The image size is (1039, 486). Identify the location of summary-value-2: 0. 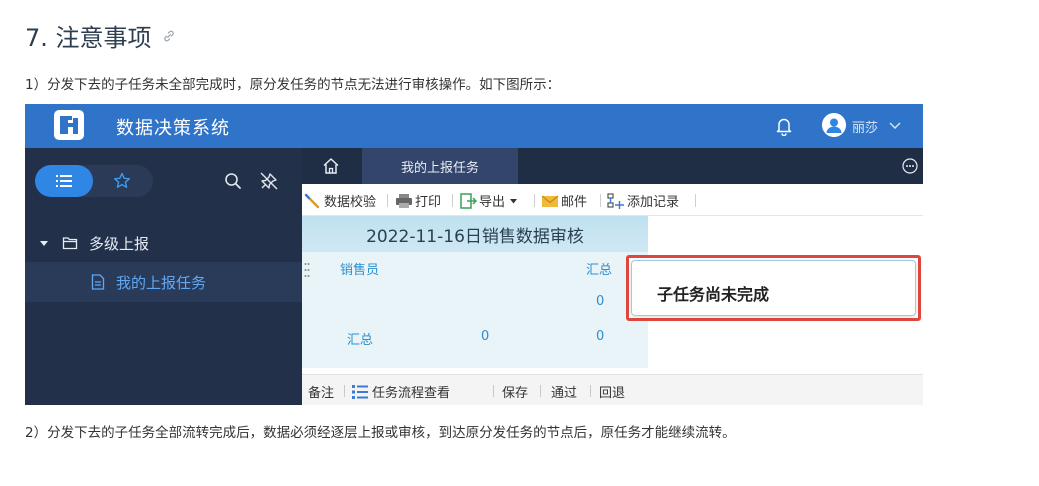
(600, 336).